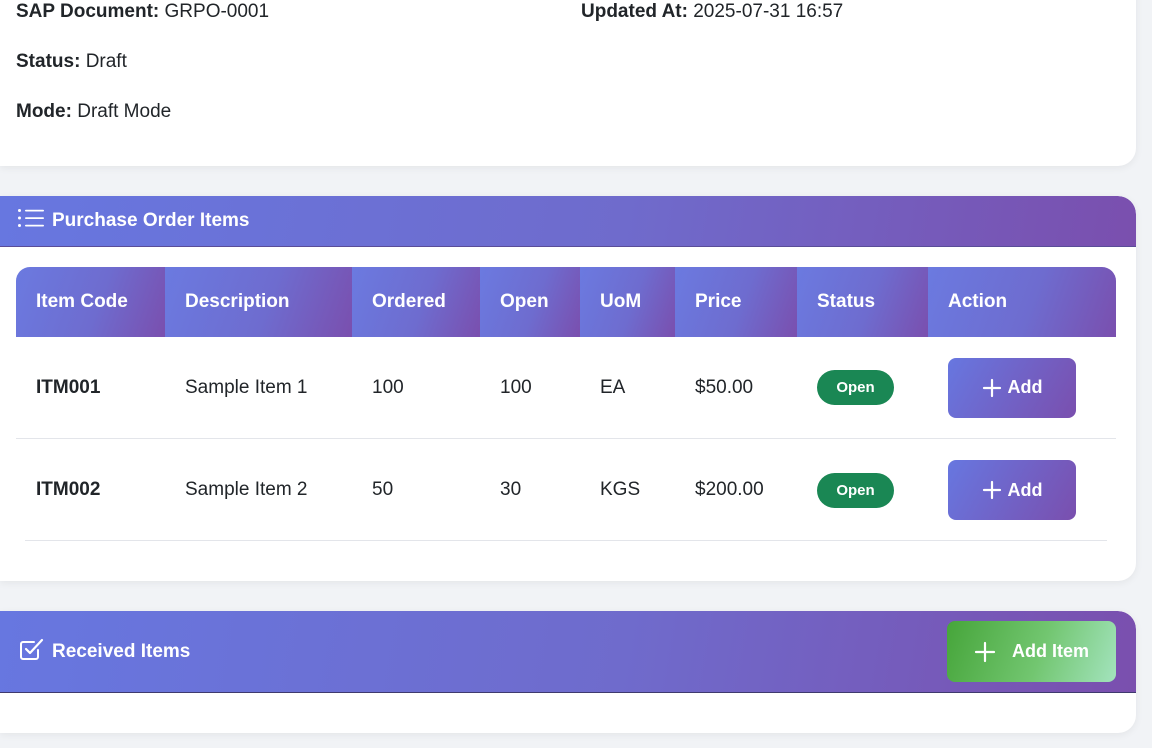 This screenshot has height=748, width=1152. What do you see at coordinates (246, 489) in the screenshot?
I see `cell-description: Sample Item 2` at bounding box center [246, 489].